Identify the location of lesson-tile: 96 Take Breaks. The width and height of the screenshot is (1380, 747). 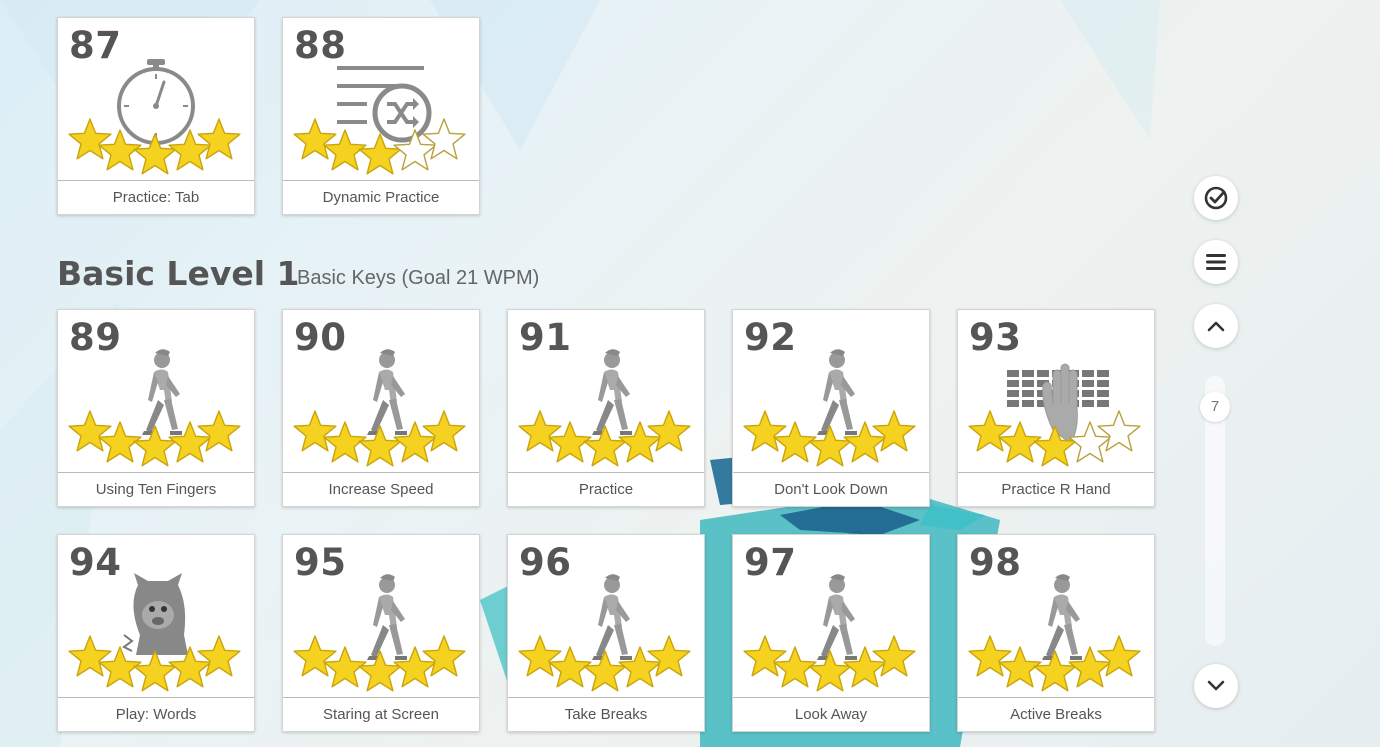
(606, 633).